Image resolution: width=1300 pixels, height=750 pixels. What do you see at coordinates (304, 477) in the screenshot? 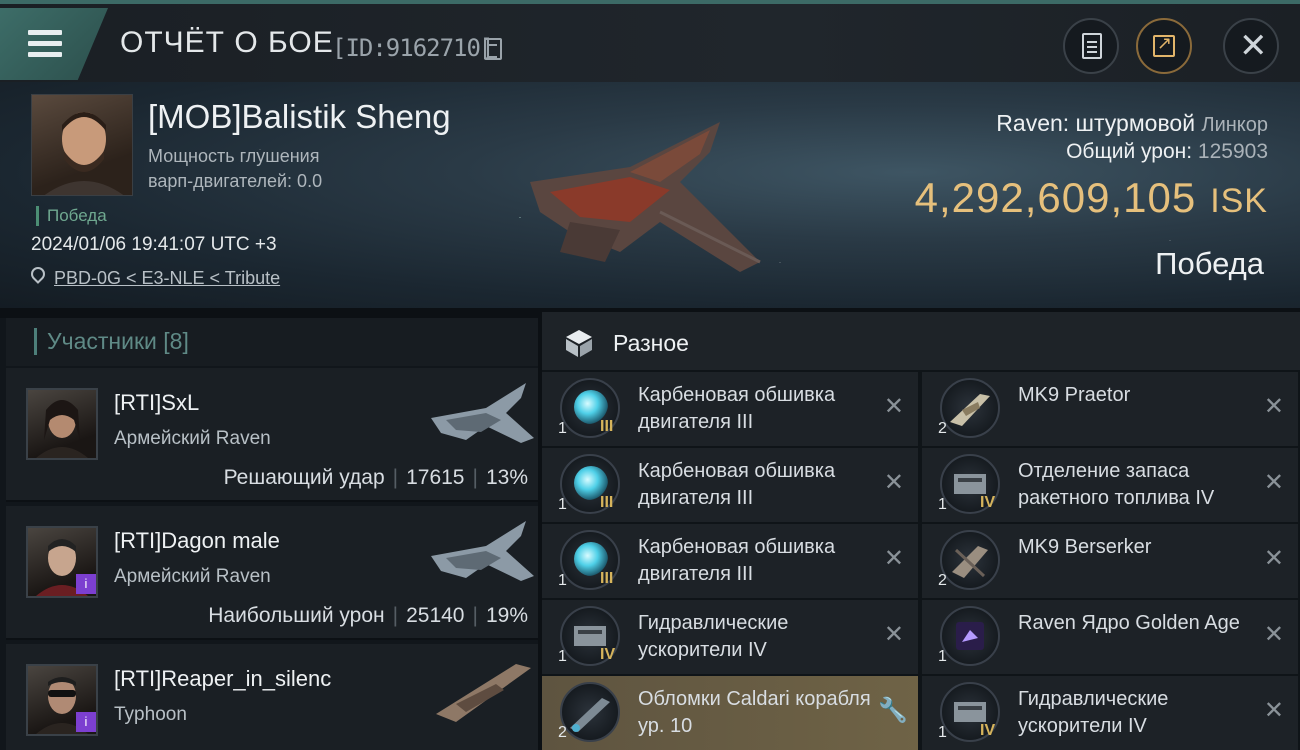
I see `participant-role: Решающий удар` at bounding box center [304, 477].